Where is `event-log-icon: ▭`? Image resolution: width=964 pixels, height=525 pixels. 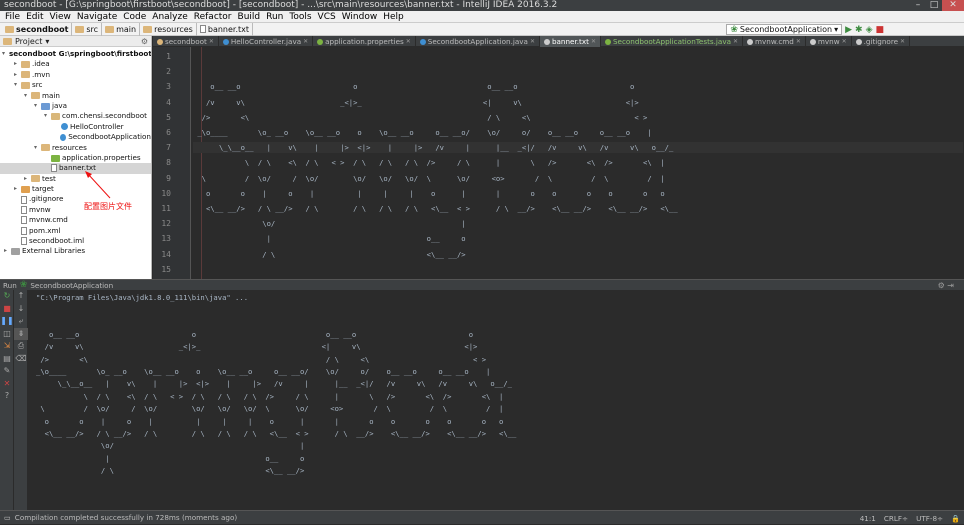 event-log-icon: ▭ is located at coordinates (7, 517).